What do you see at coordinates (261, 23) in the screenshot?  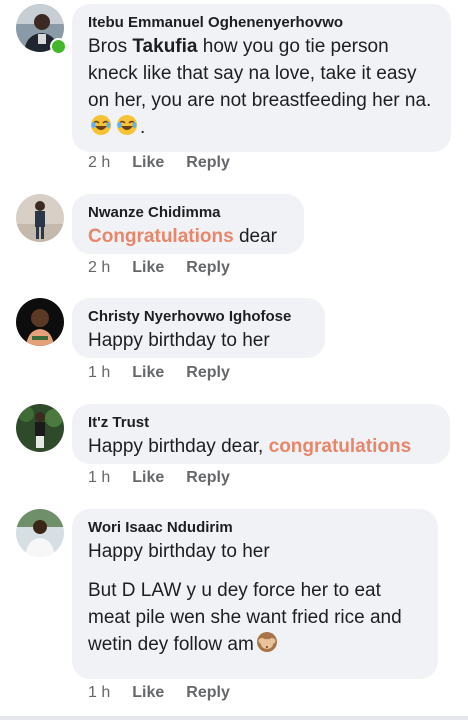 I see `comment-author: Itebu Emmanuel Oghenenyerhovwo` at bounding box center [261, 23].